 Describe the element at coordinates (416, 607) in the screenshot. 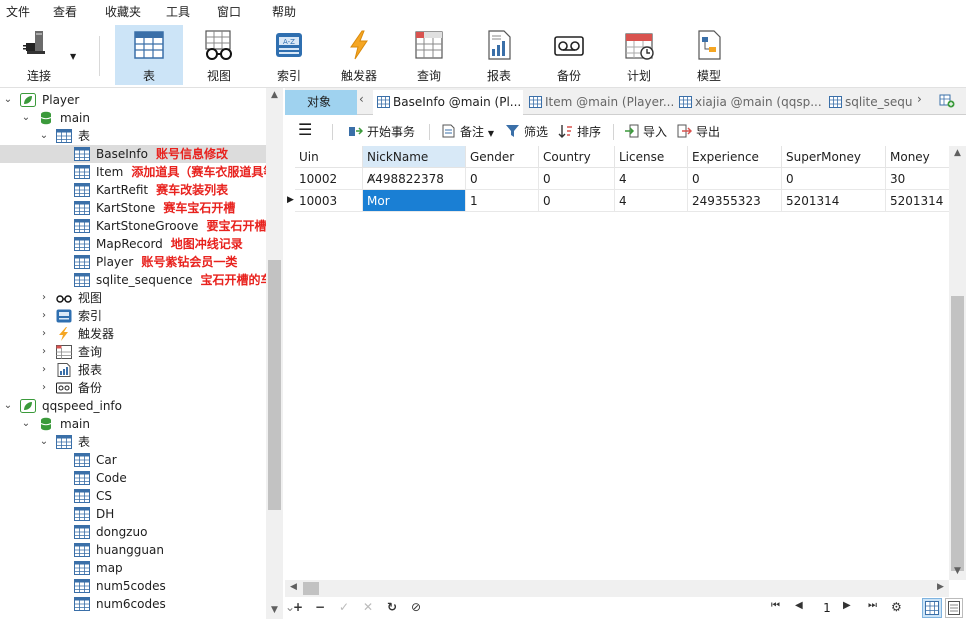

I see `stop-icon: ⊘` at that location.